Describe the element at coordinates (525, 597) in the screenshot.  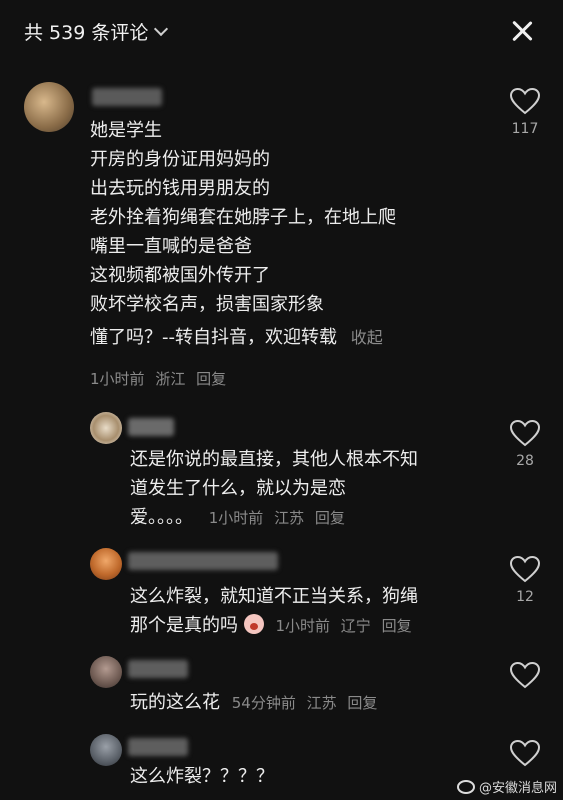
I see `like-count: 12` at that location.